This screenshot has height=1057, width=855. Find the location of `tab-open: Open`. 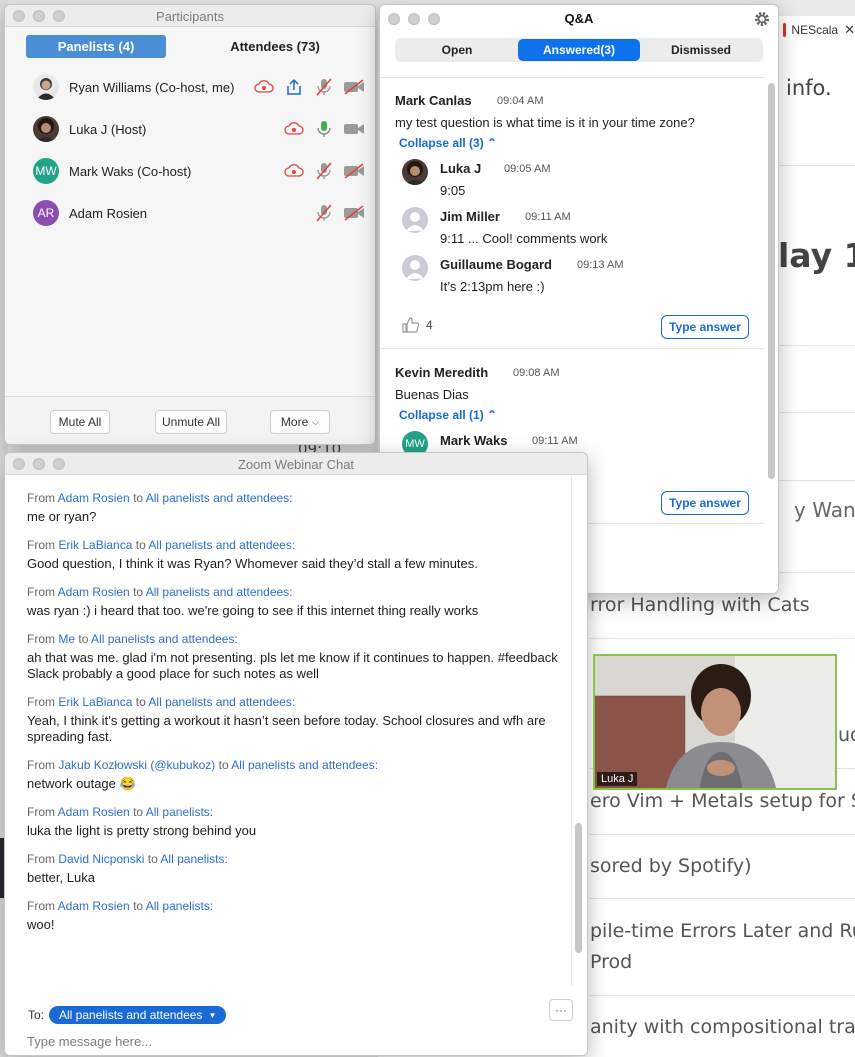

tab-open: Open is located at coordinates (457, 50).